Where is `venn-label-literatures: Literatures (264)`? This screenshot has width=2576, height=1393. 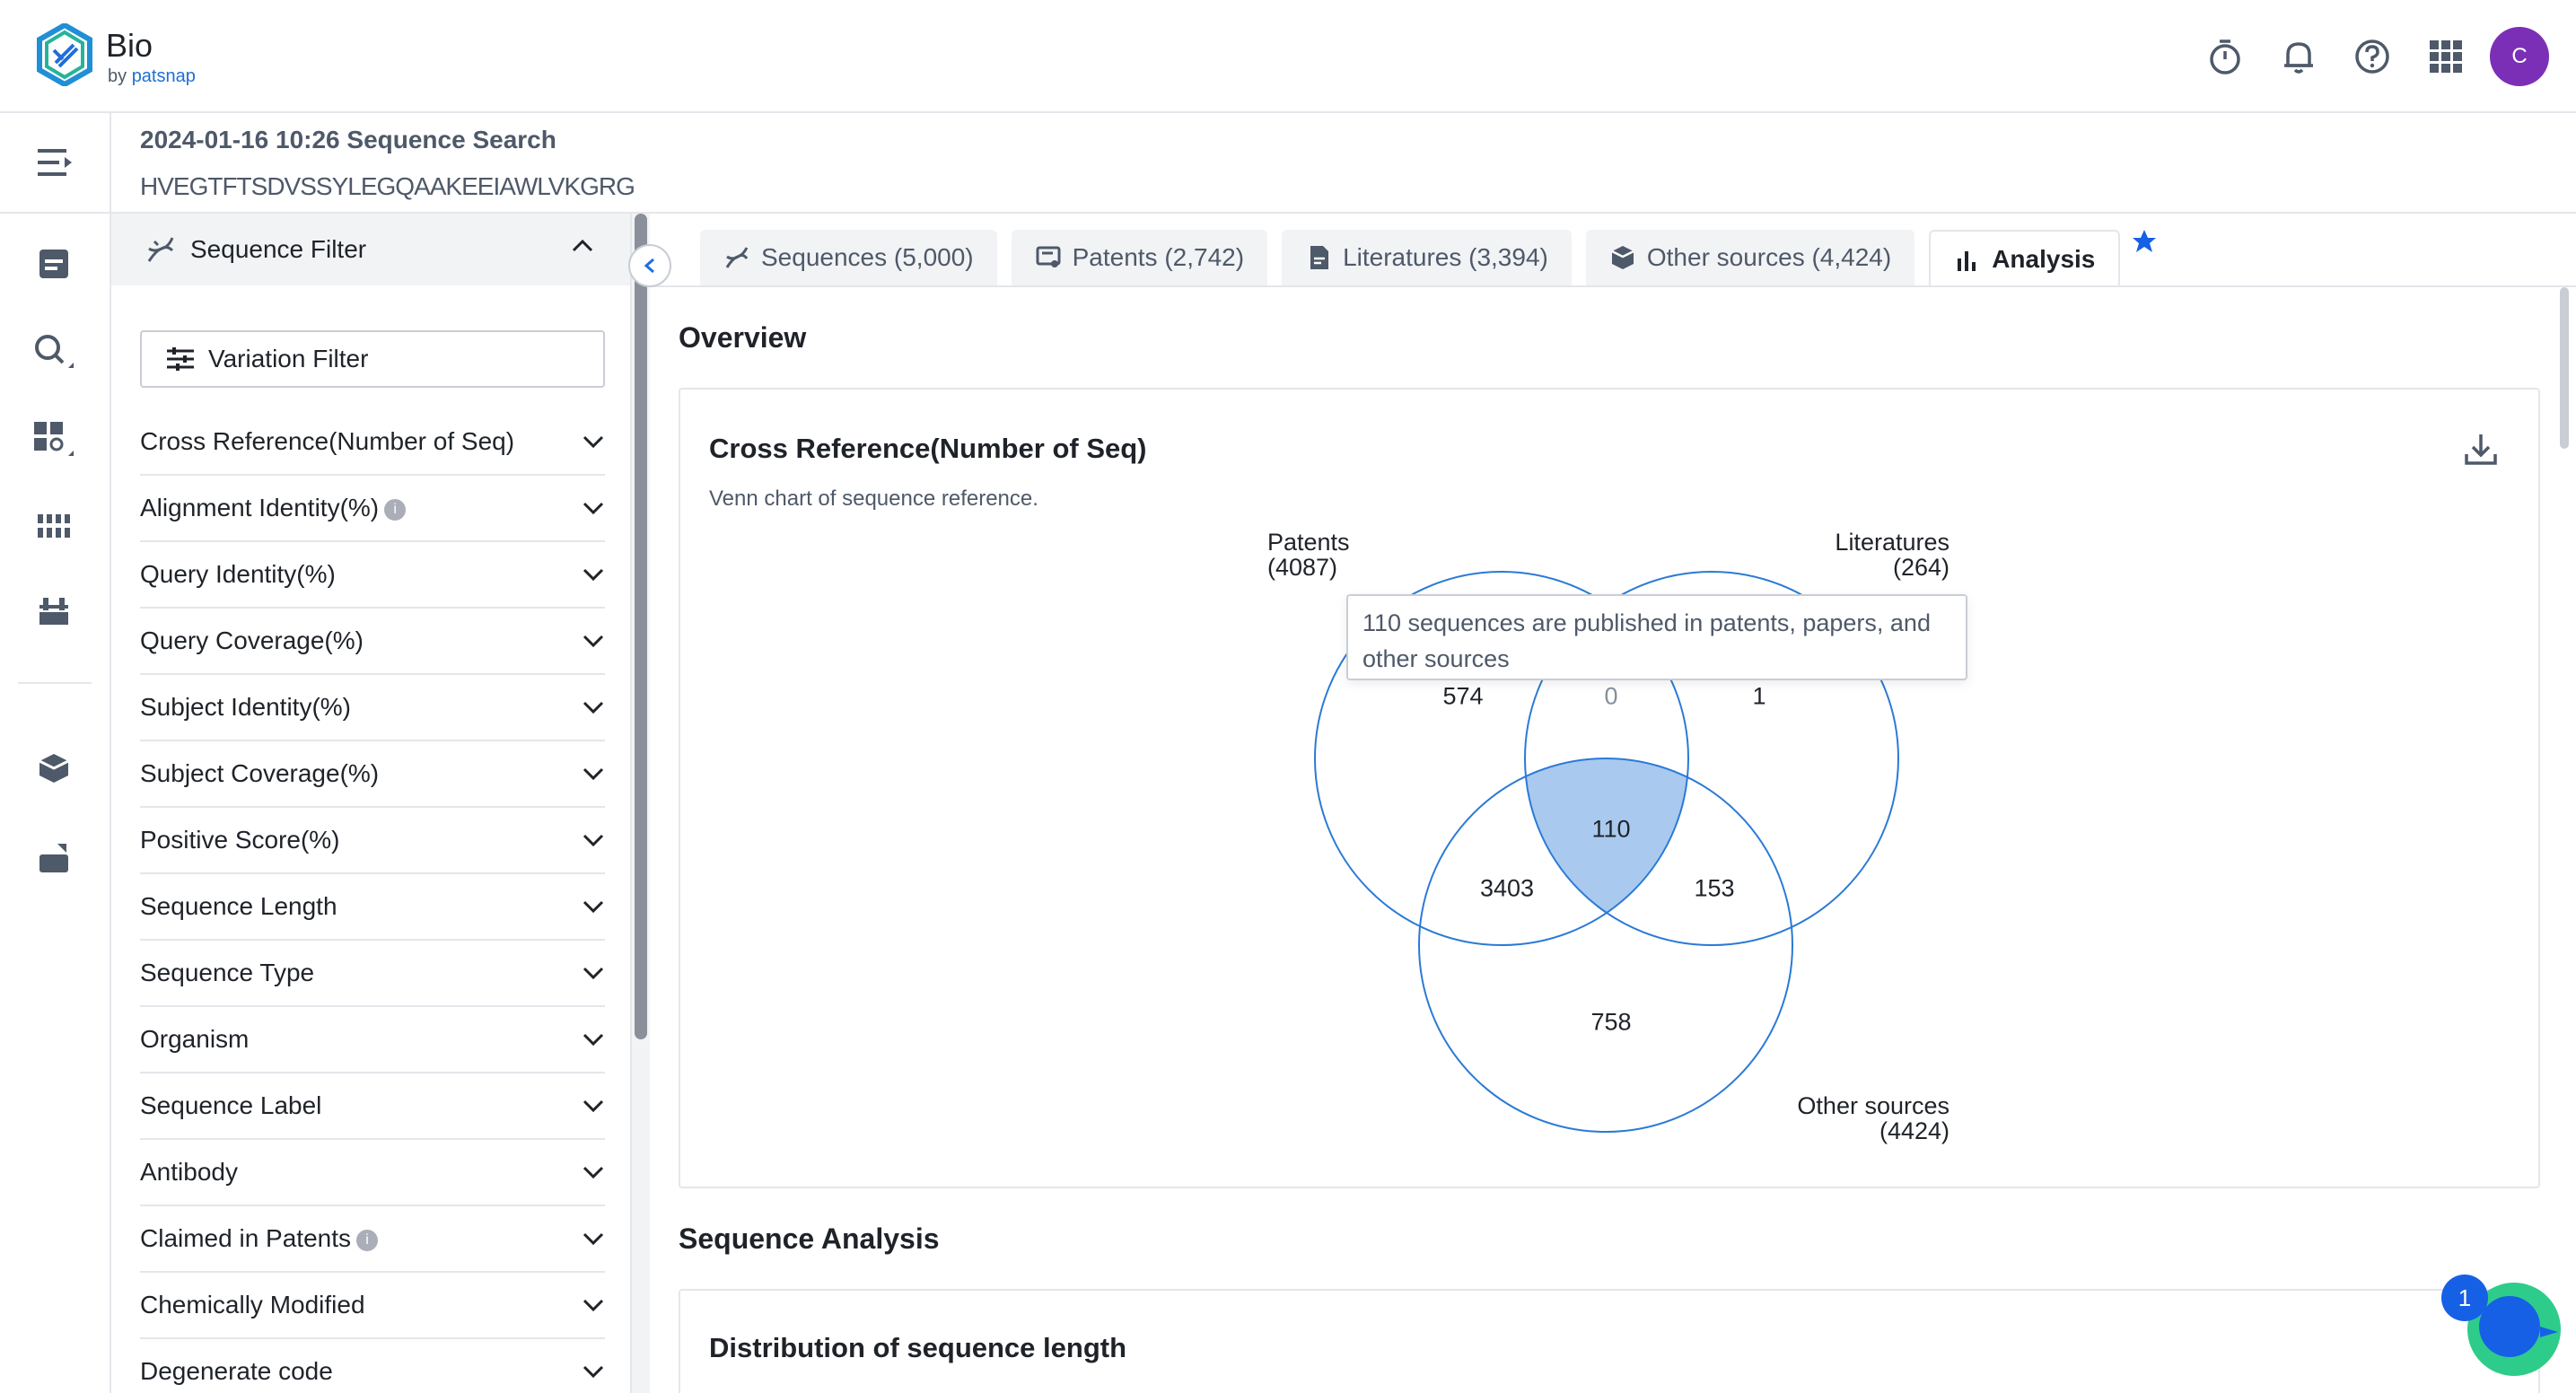 venn-label-literatures: Literatures (264) is located at coordinates (1872, 555).